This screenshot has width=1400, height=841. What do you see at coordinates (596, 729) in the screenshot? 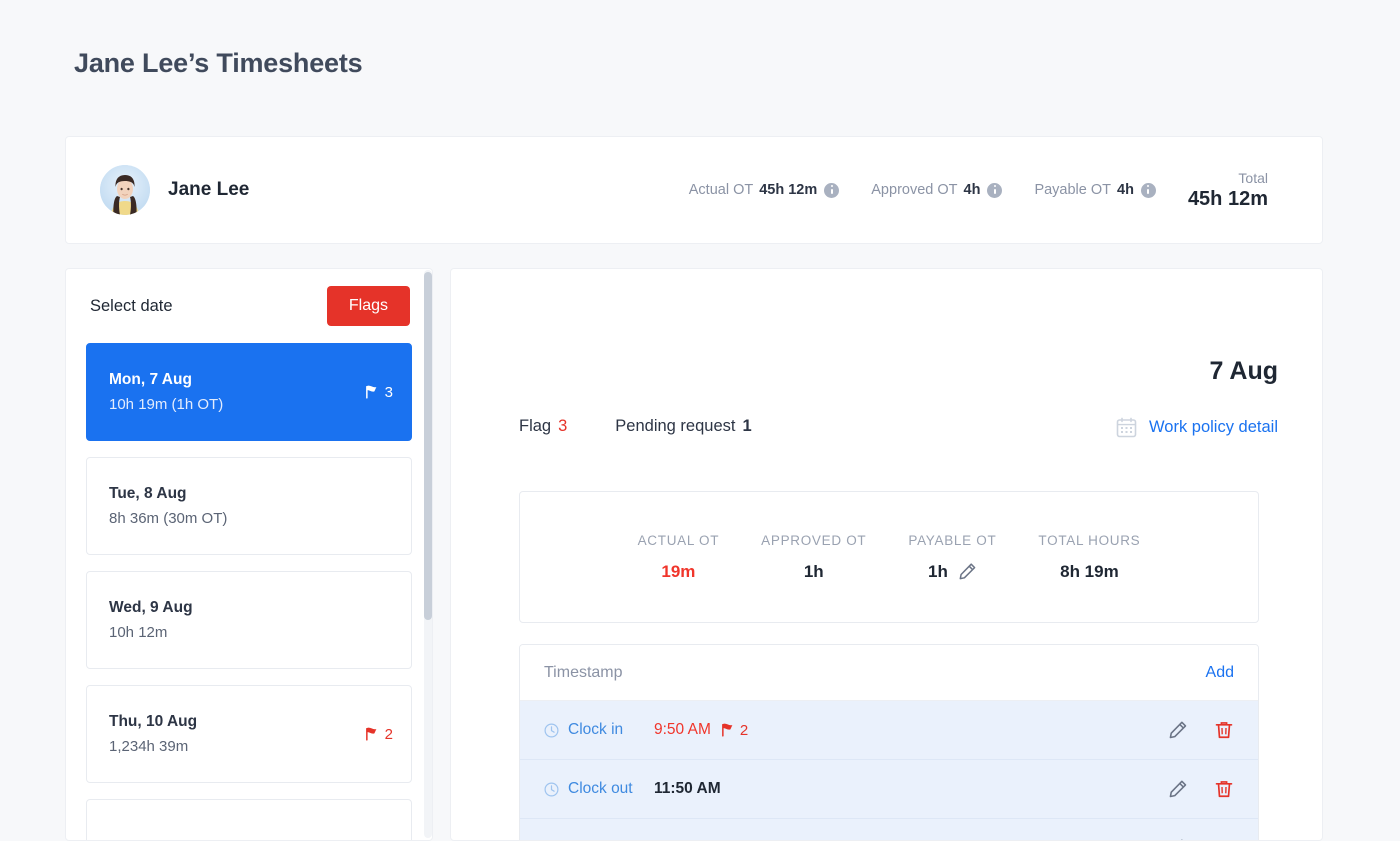
I see `timestamp-kind: Clock in` at bounding box center [596, 729].